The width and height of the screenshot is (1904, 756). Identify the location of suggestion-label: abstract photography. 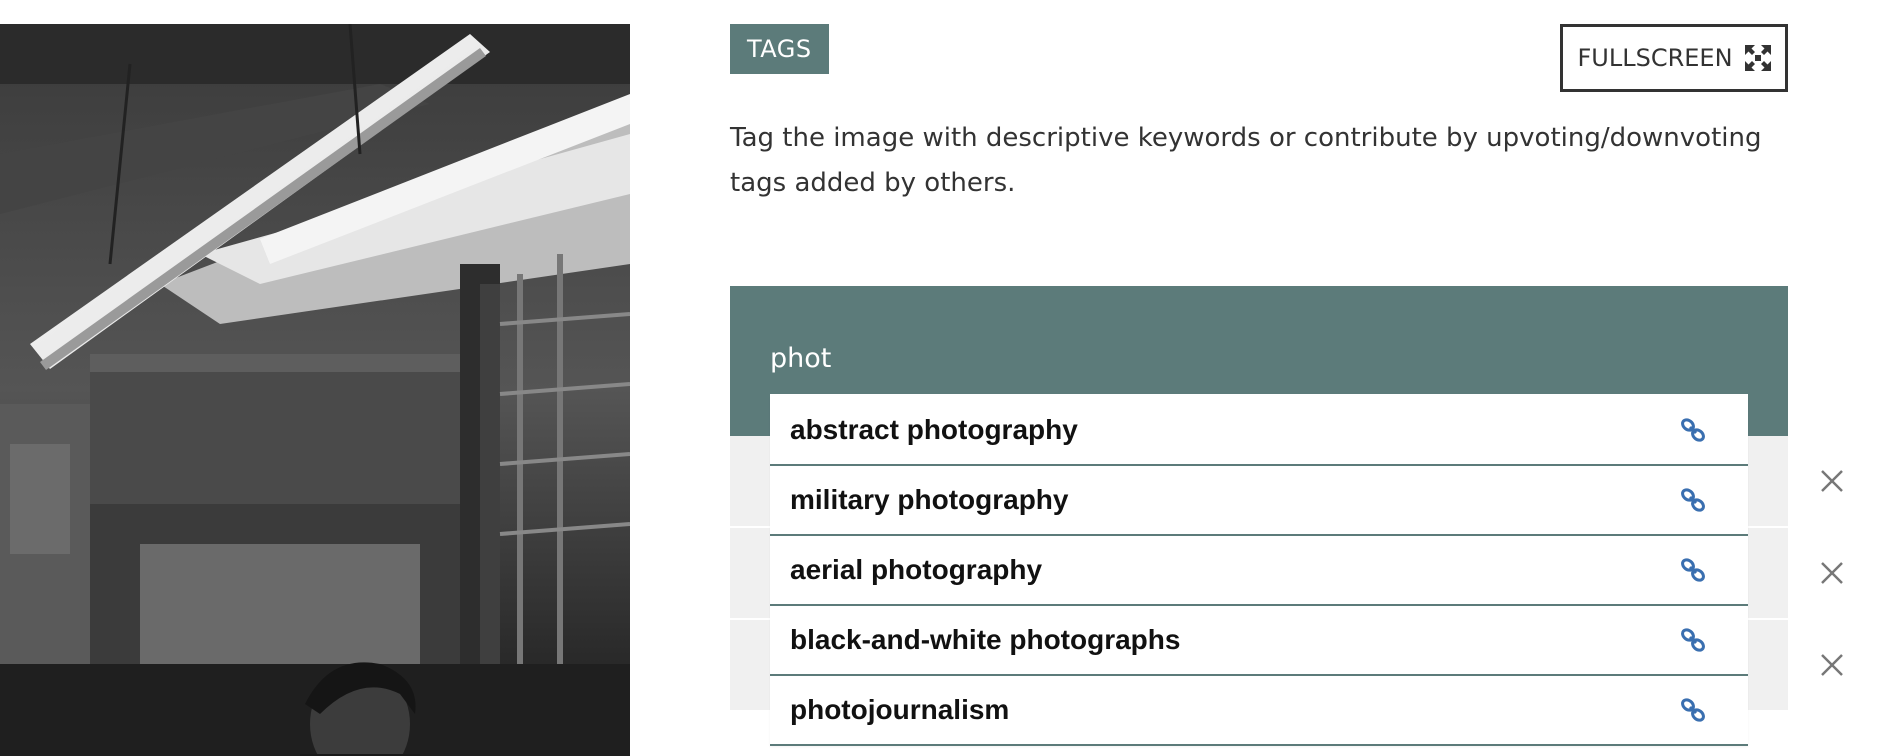
(934, 429).